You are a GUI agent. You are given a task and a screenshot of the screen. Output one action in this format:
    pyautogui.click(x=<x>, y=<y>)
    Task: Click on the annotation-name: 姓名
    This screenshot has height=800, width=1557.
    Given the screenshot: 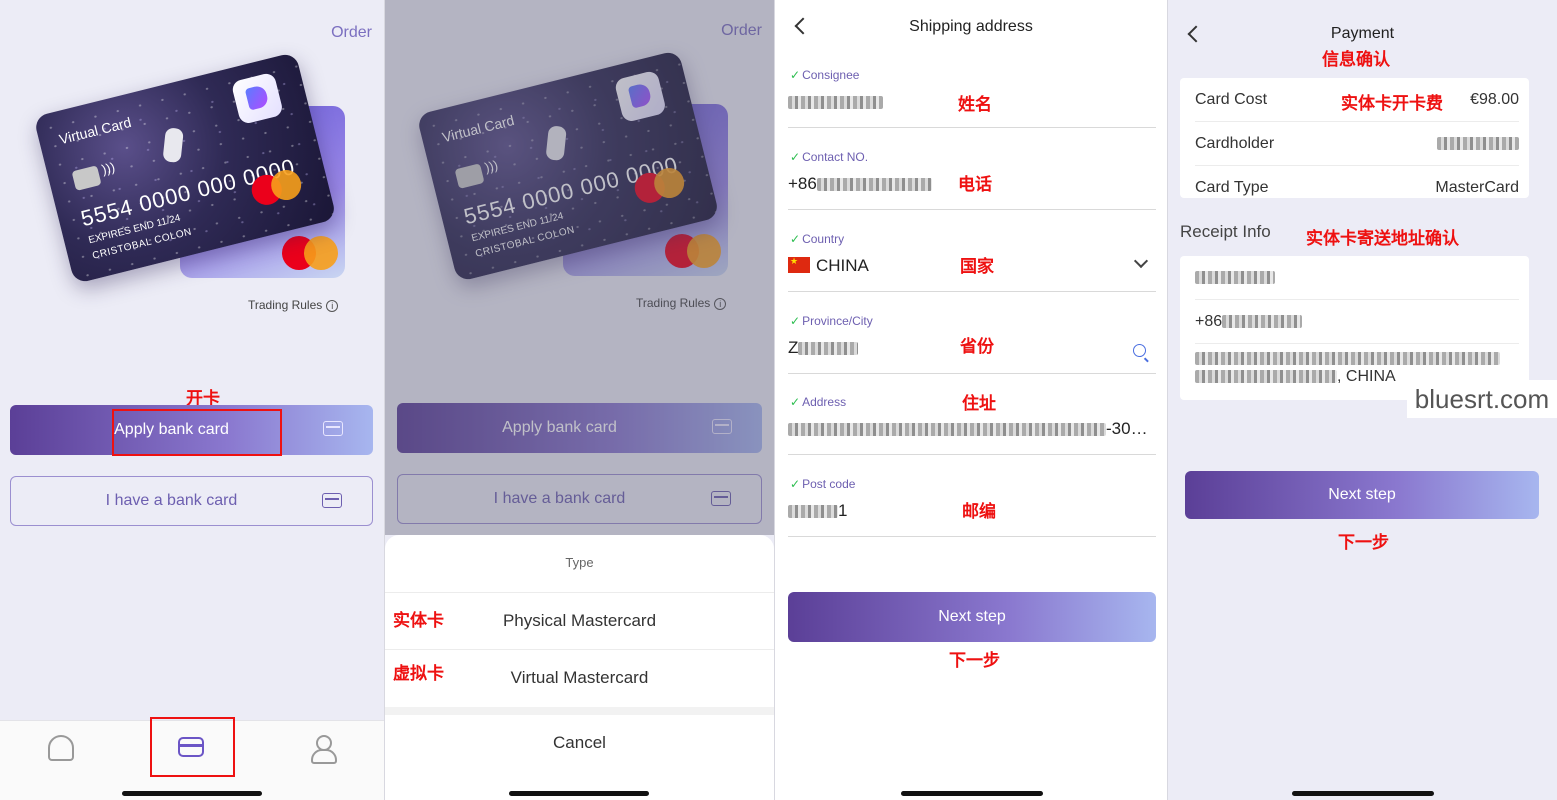 What is the action you would take?
    pyautogui.click(x=975, y=105)
    